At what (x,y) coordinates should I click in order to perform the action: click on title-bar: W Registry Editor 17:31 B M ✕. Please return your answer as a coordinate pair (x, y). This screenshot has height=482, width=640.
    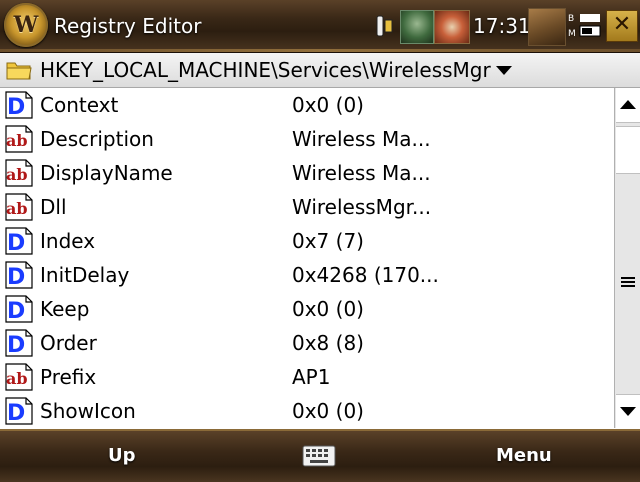
    Looking at the image, I should click on (320, 26).